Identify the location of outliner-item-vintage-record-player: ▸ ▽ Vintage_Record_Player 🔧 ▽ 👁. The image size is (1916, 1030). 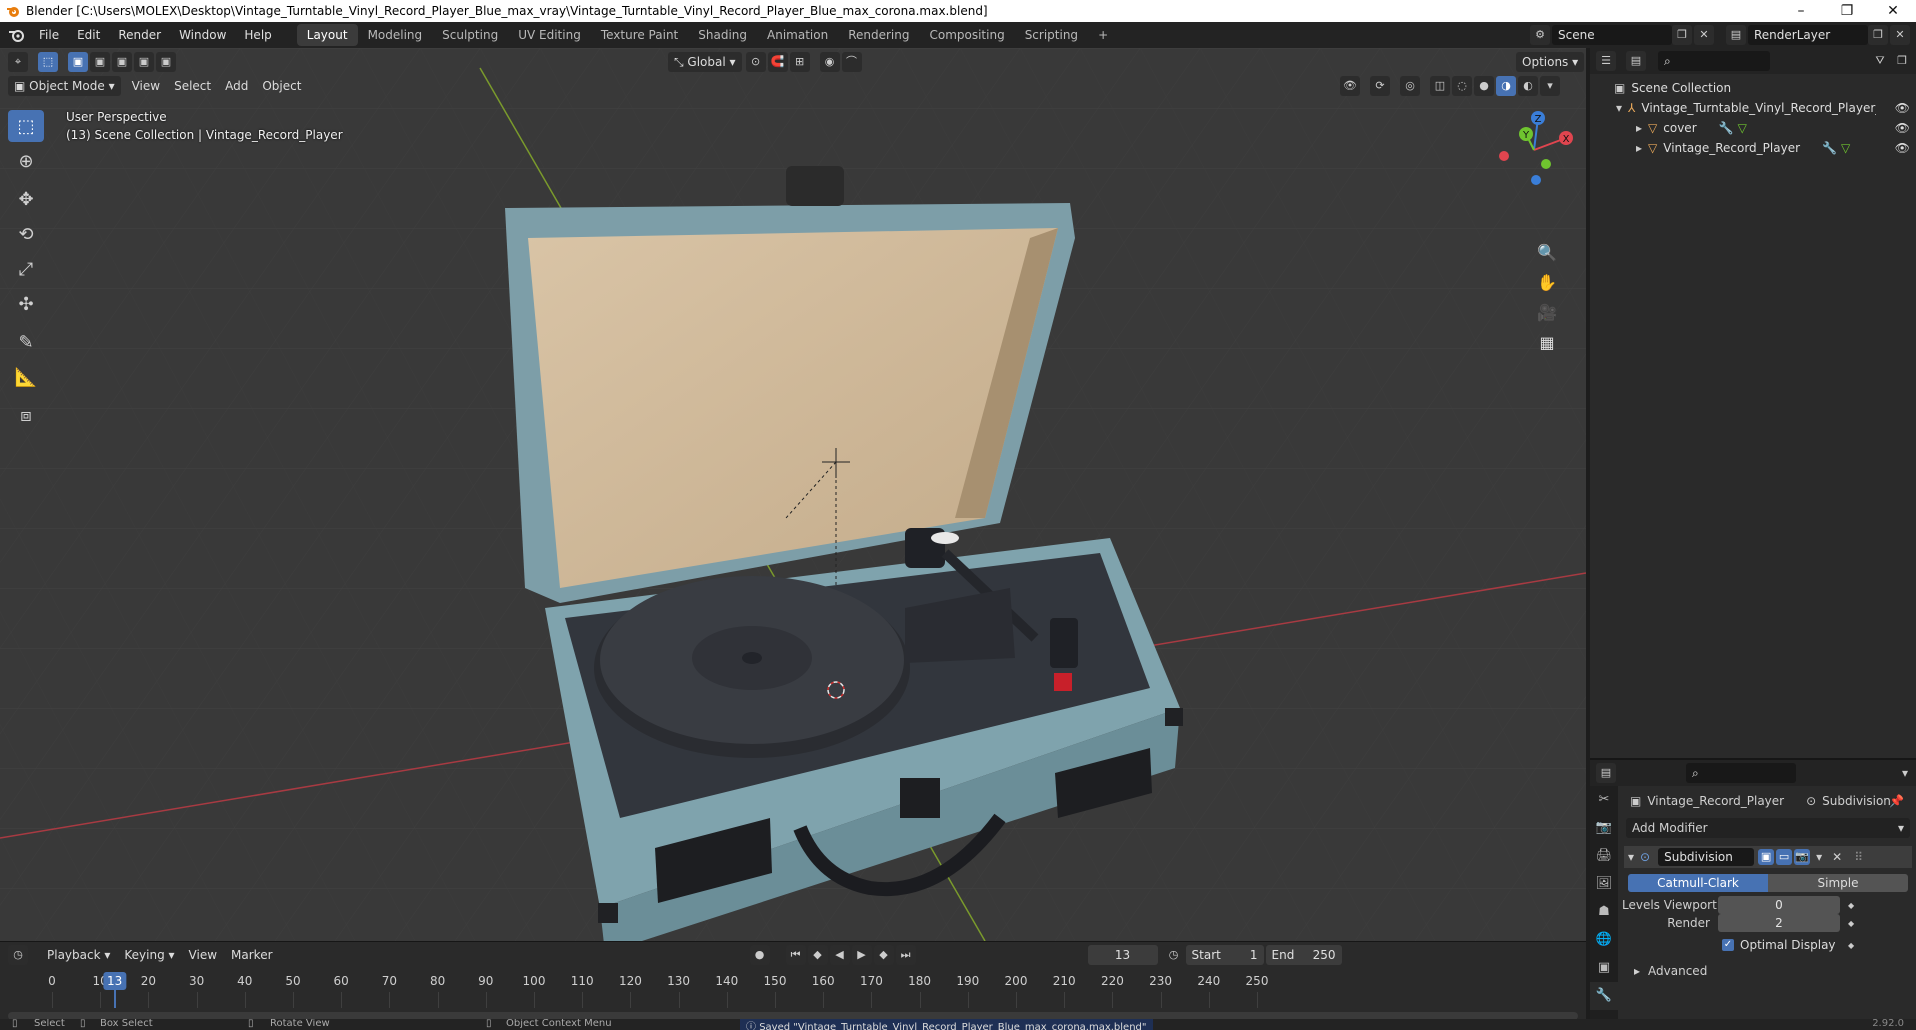
(1753, 148).